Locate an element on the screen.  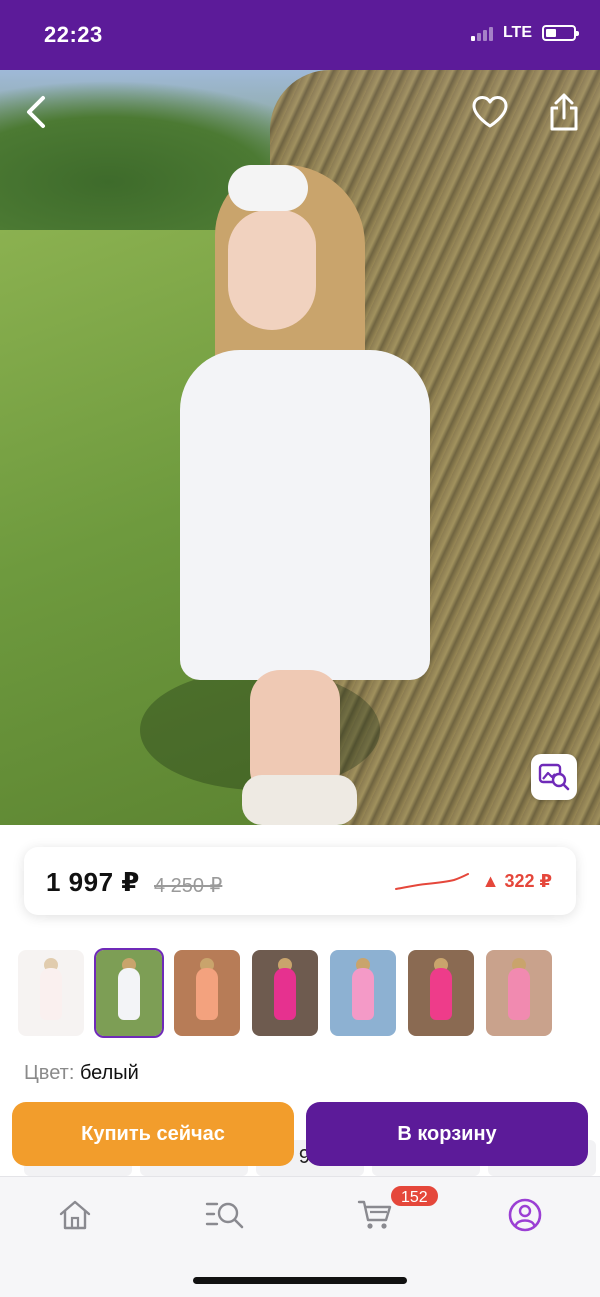
color-label: Цвет: is located at coordinates (49, 1073).